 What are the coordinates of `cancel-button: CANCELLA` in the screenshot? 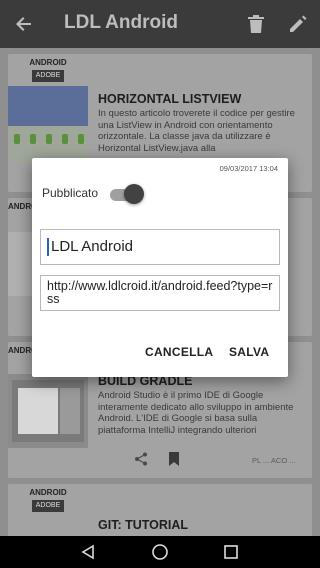 It's located at (179, 352).